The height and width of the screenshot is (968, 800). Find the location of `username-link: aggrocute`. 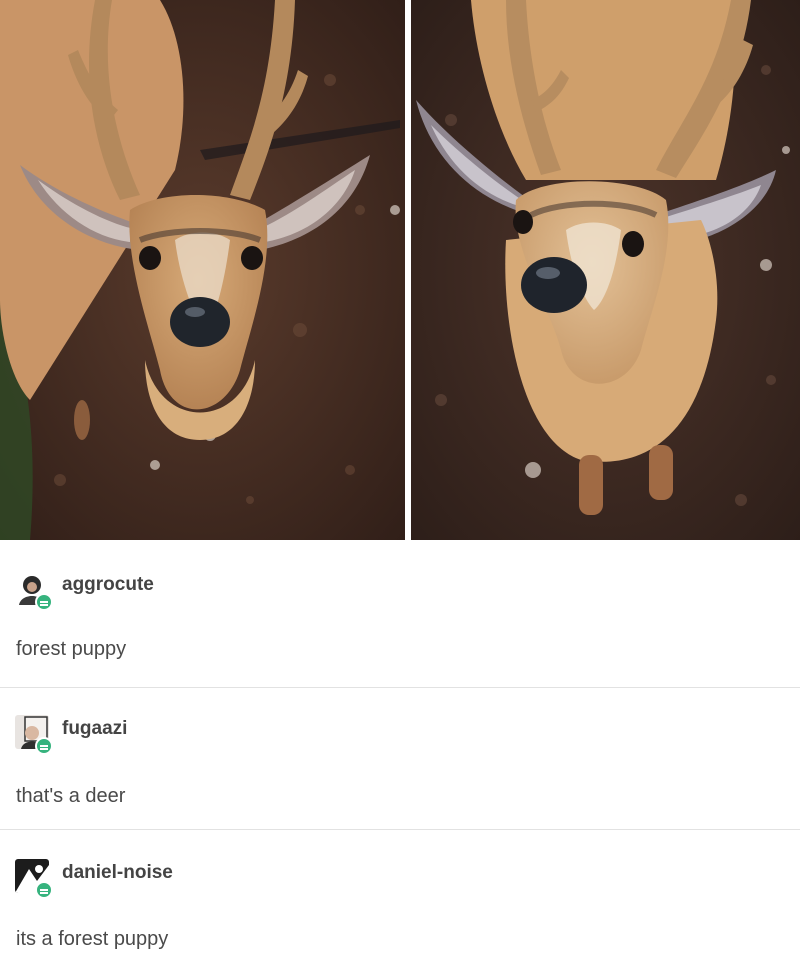

username-link: aggrocute is located at coordinates (108, 585).